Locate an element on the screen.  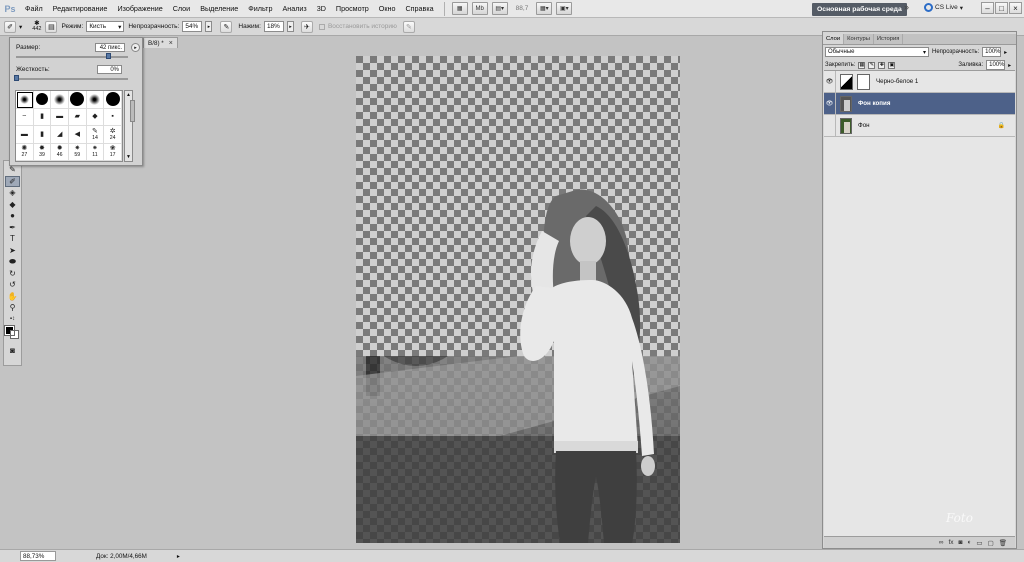
mode-select: Кисть ▾ is located at coordinates (105, 26).